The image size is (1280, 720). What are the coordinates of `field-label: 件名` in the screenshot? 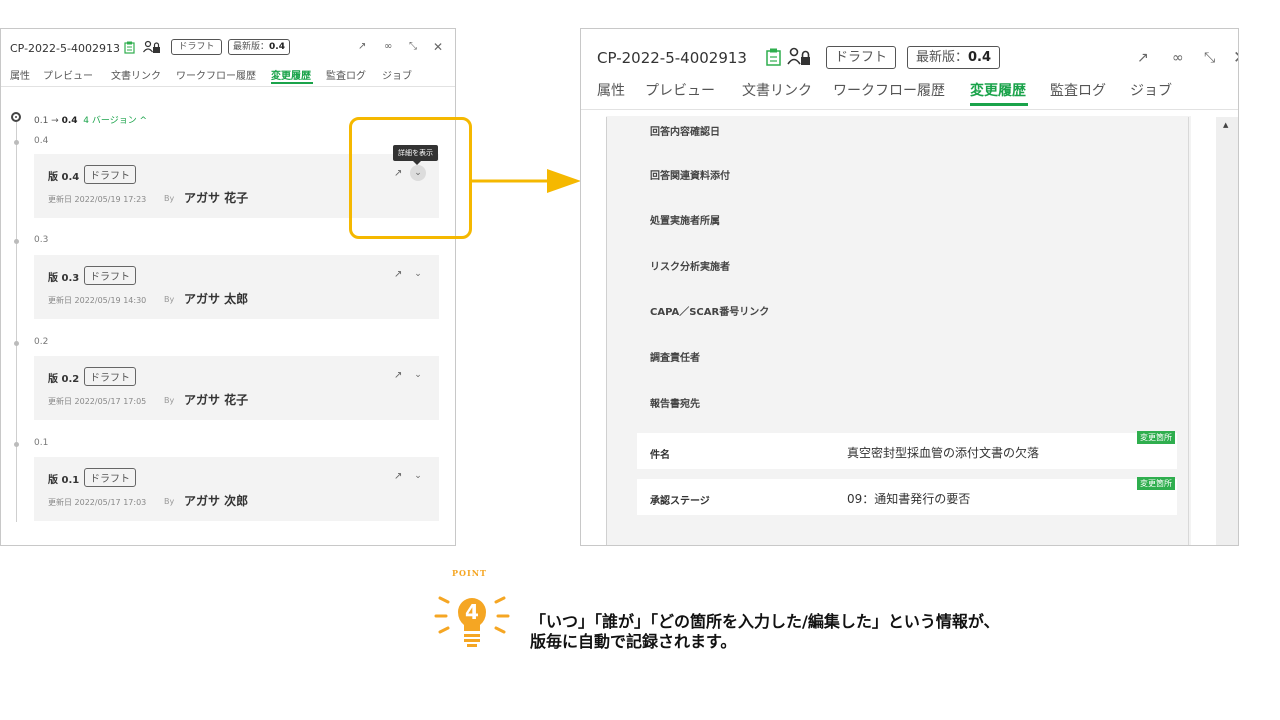 It's located at (660, 455).